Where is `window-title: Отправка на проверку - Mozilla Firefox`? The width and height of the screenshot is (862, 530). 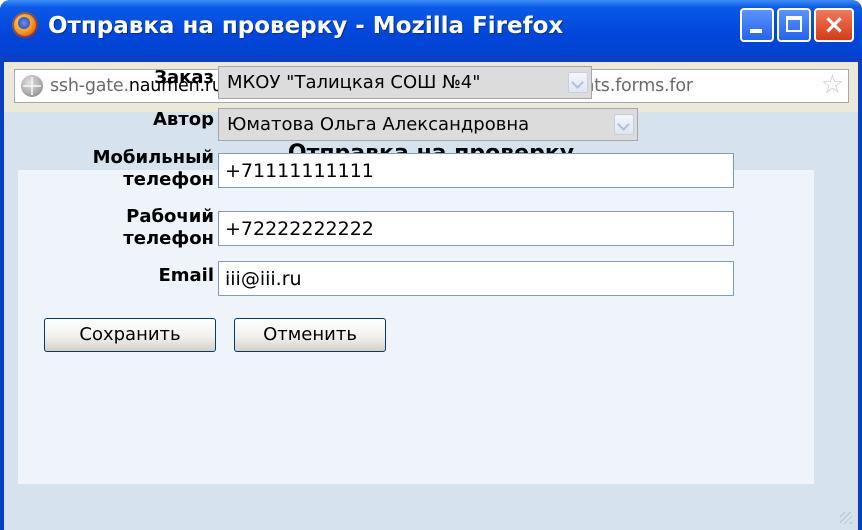
window-title: Отправка на проверку - Mozilla Firefox is located at coordinates (306, 26).